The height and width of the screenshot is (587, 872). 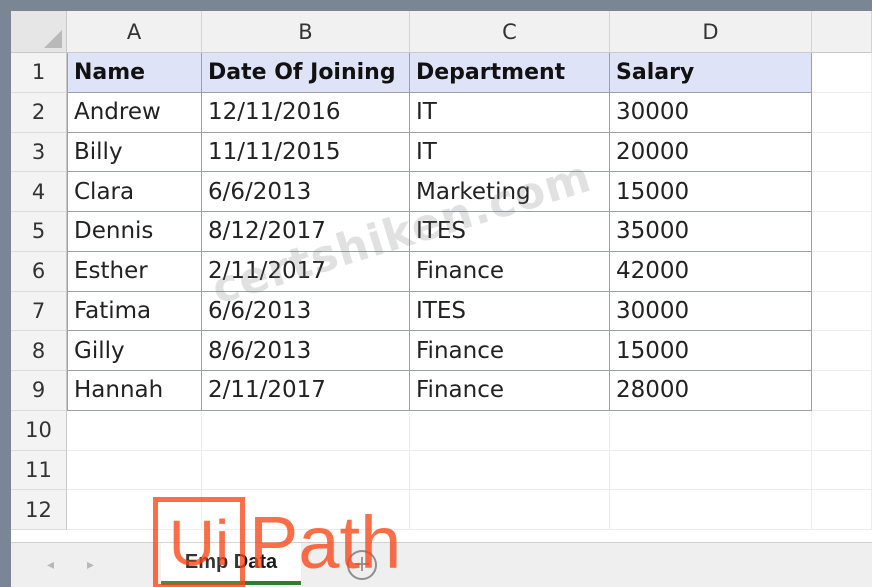 I want to click on column-header: C, so click(x=510, y=32).